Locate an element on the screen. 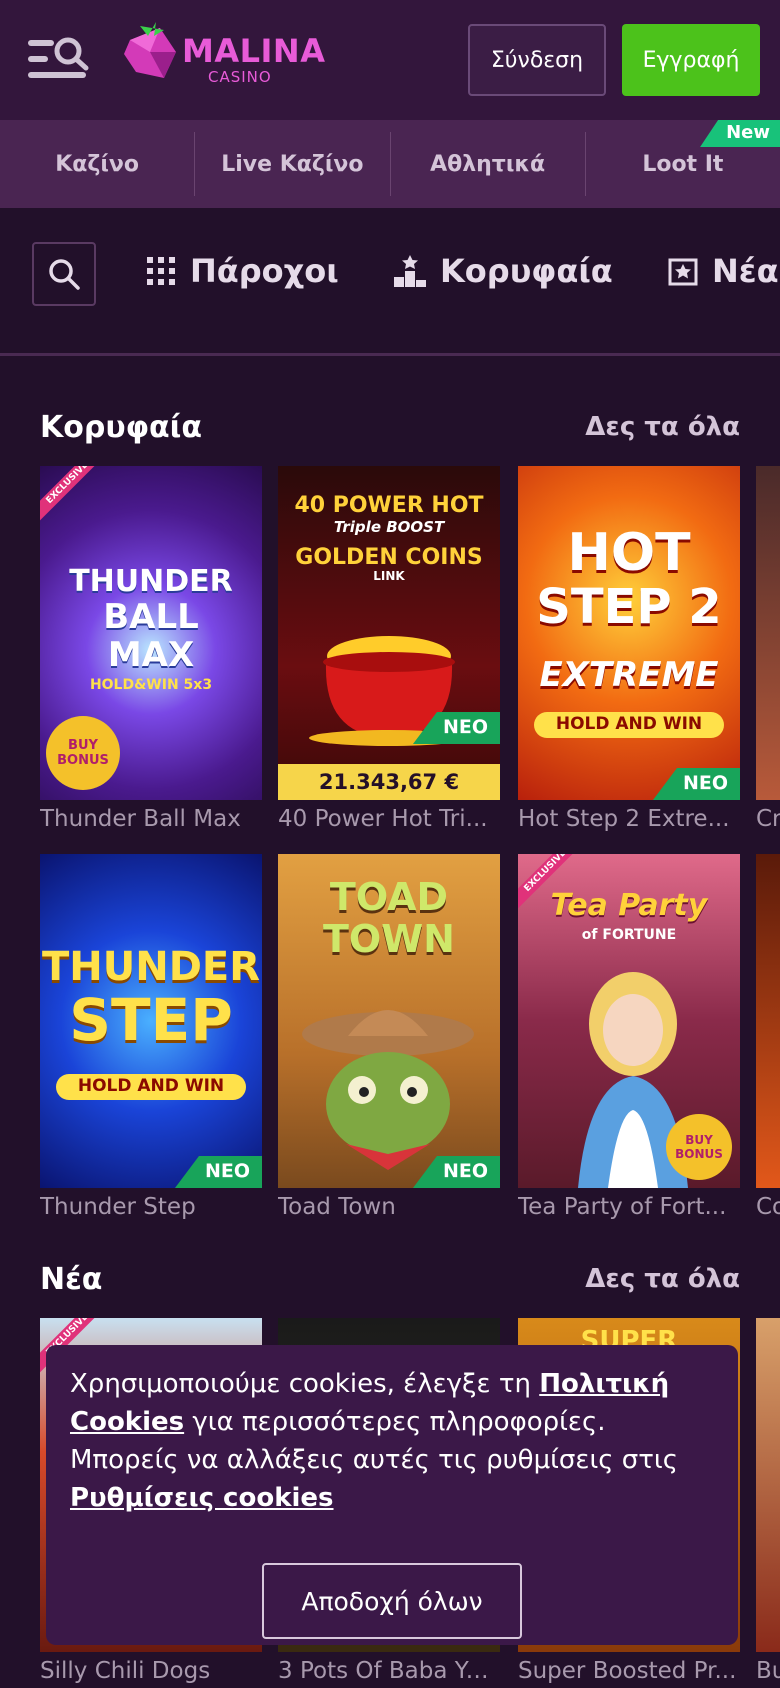  logo-subtext: CASINO is located at coordinates (240, 77).